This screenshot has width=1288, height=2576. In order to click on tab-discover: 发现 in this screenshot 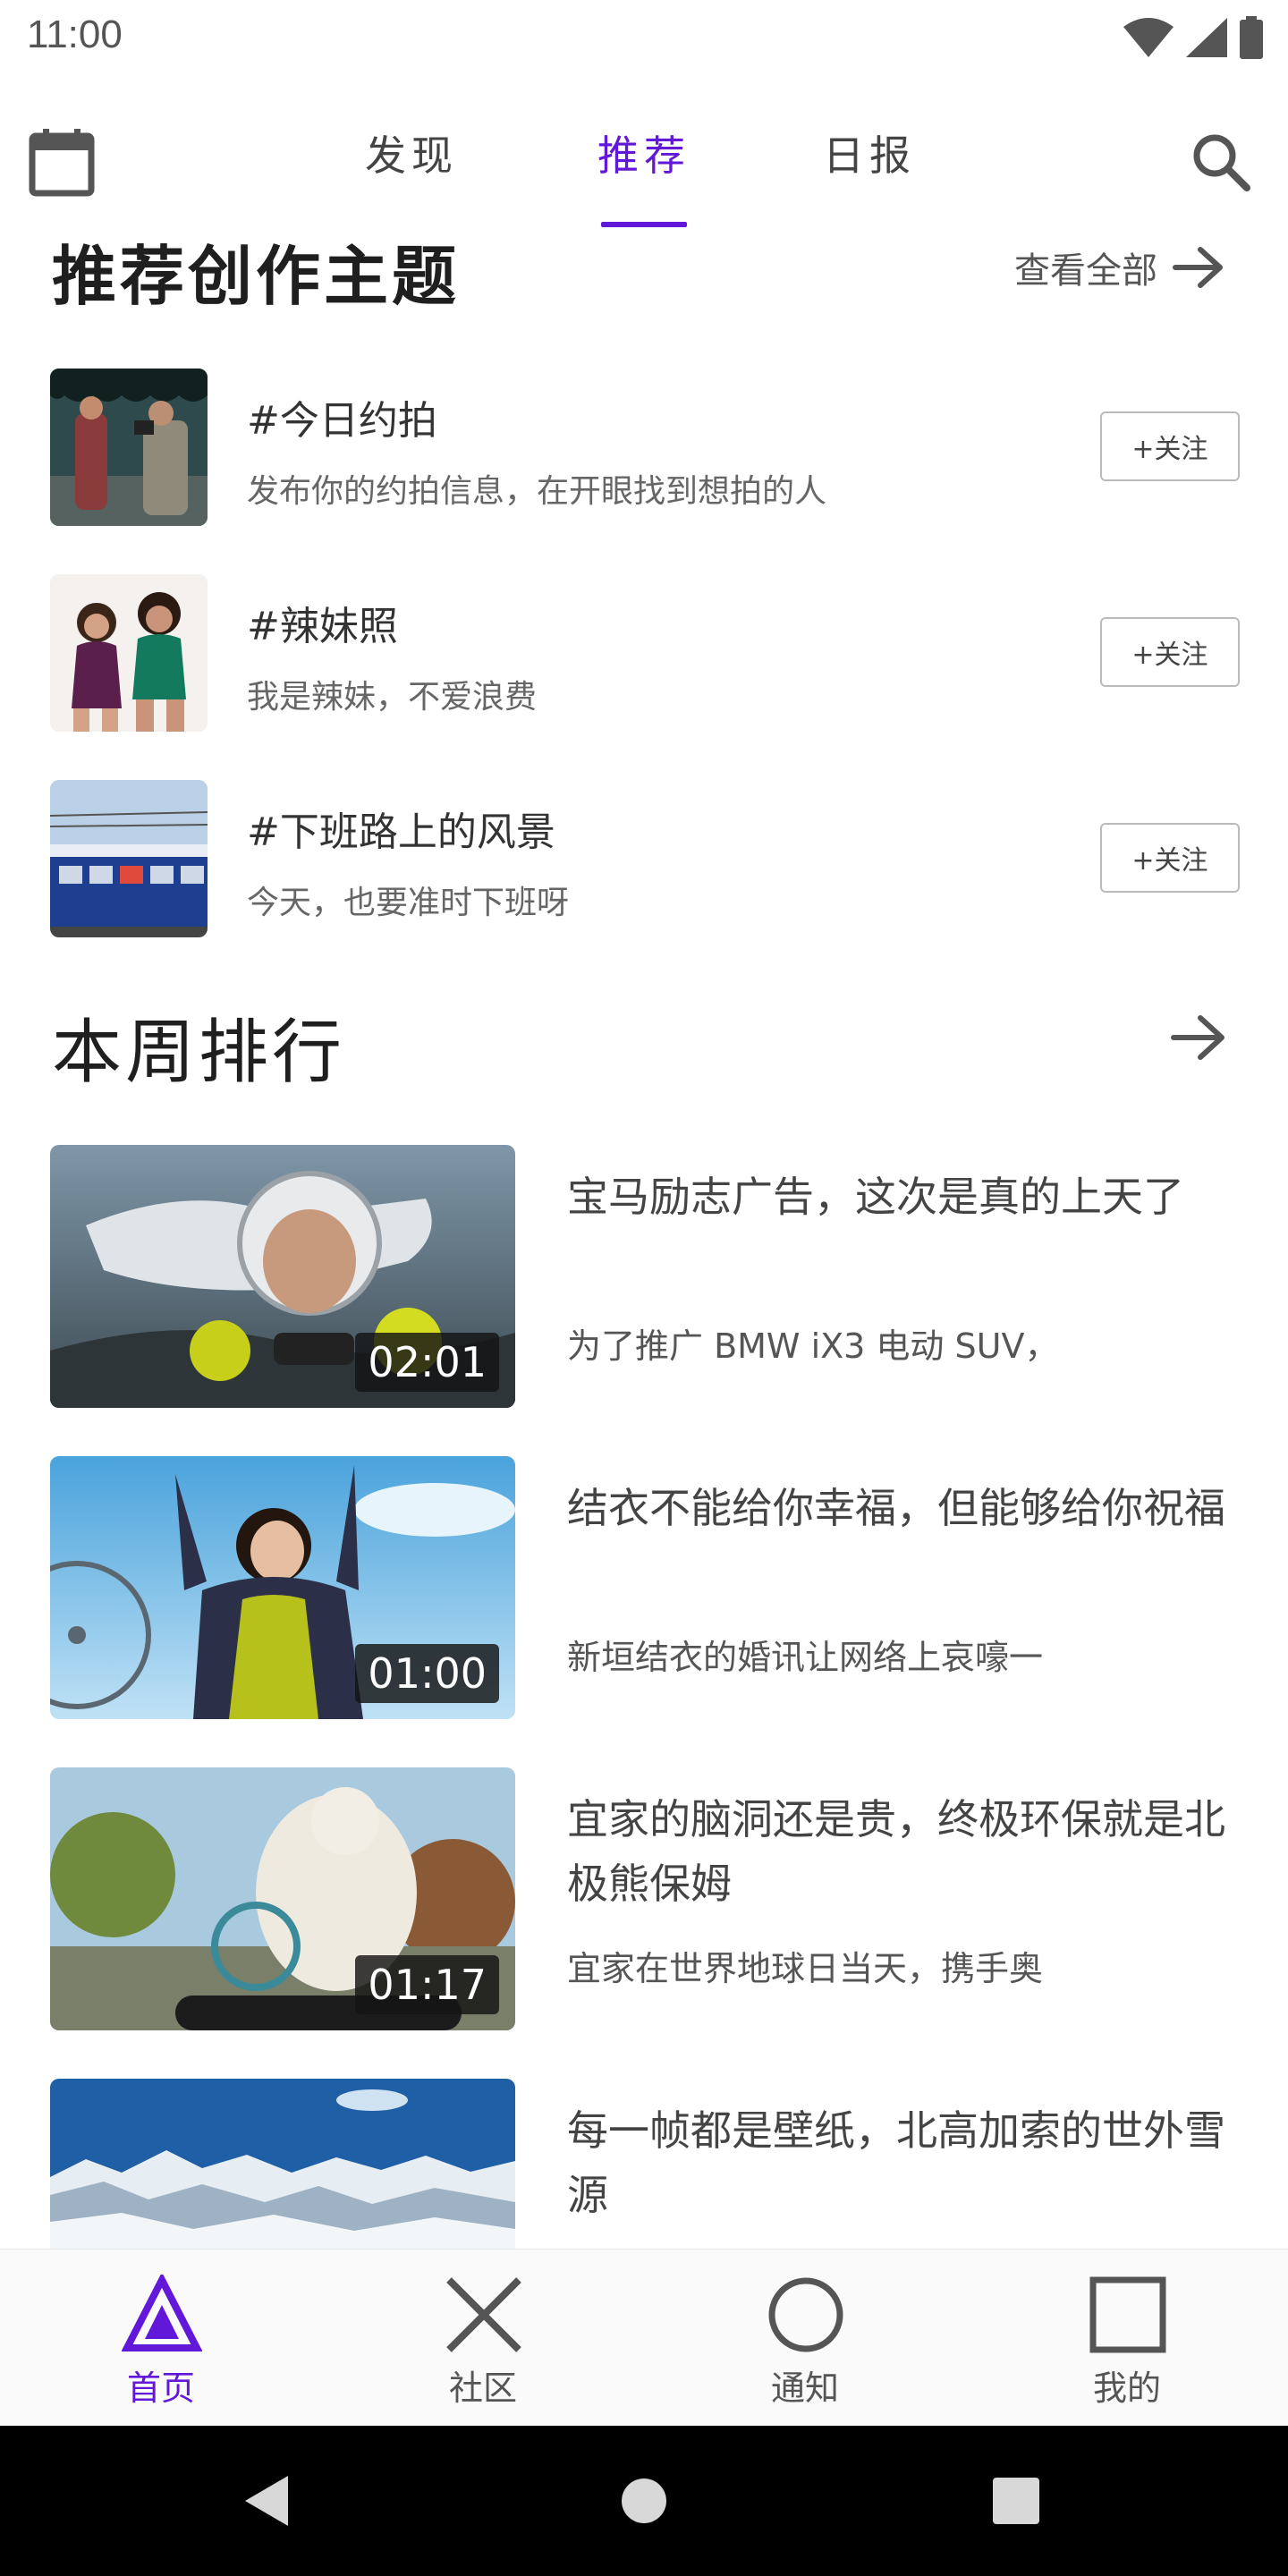, I will do `click(411, 174)`.